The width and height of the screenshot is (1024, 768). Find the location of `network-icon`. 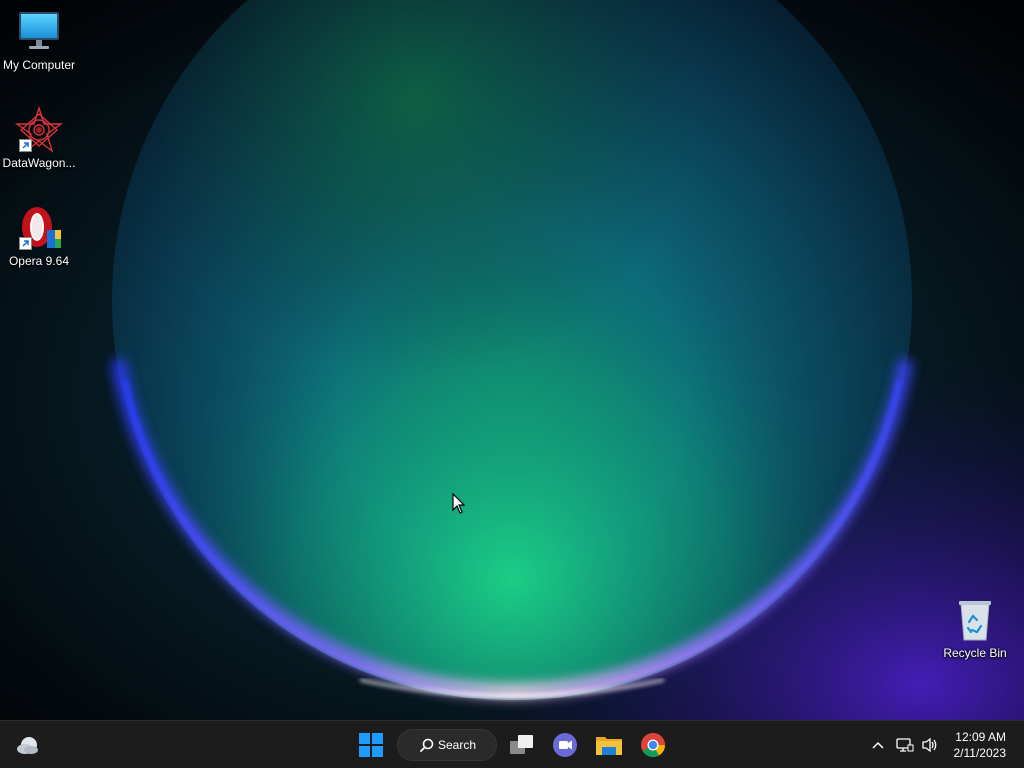

network-icon is located at coordinates (905, 745).